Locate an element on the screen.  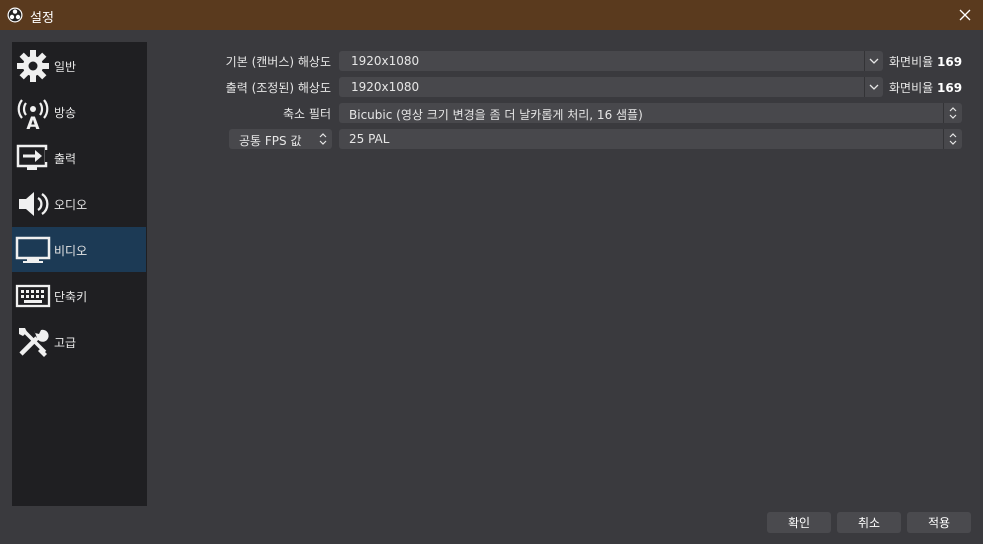
obs-logo-icon is located at coordinates (15, 15).